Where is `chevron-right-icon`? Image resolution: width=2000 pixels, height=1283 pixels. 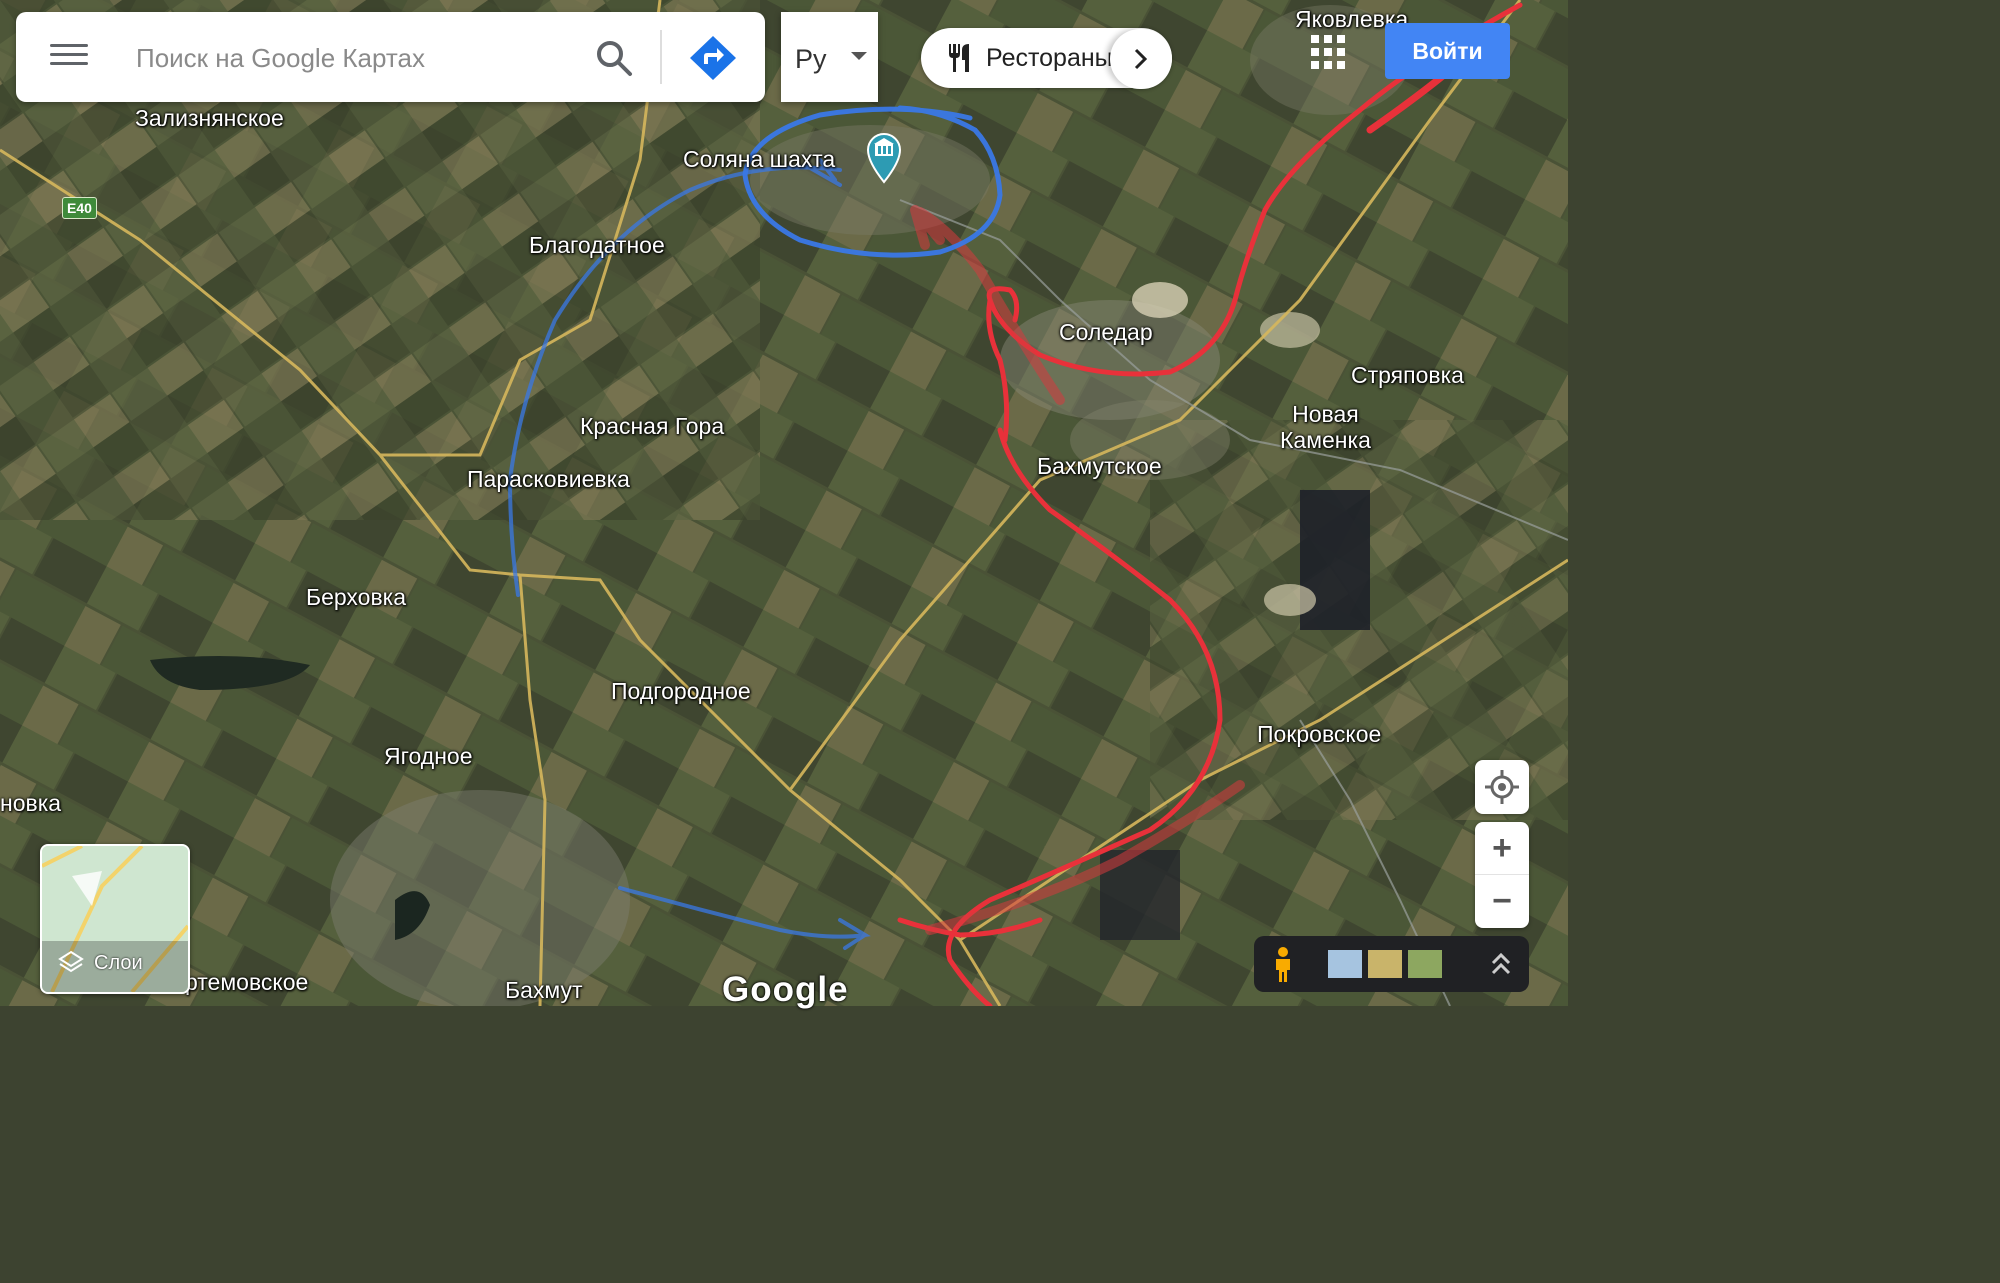
chevron-right-icon is located at coordinates (1141, 59).